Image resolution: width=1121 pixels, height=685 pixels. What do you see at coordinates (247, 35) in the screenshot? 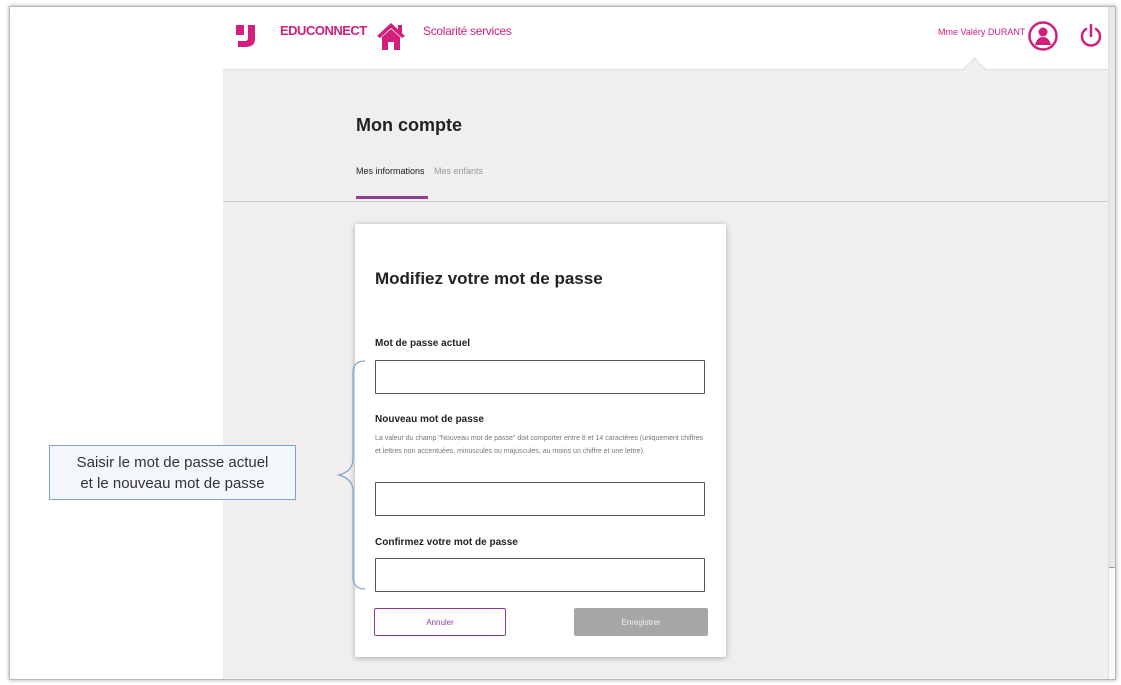
I see `educonnect-logo-icon` at bounding box center [247, 35].